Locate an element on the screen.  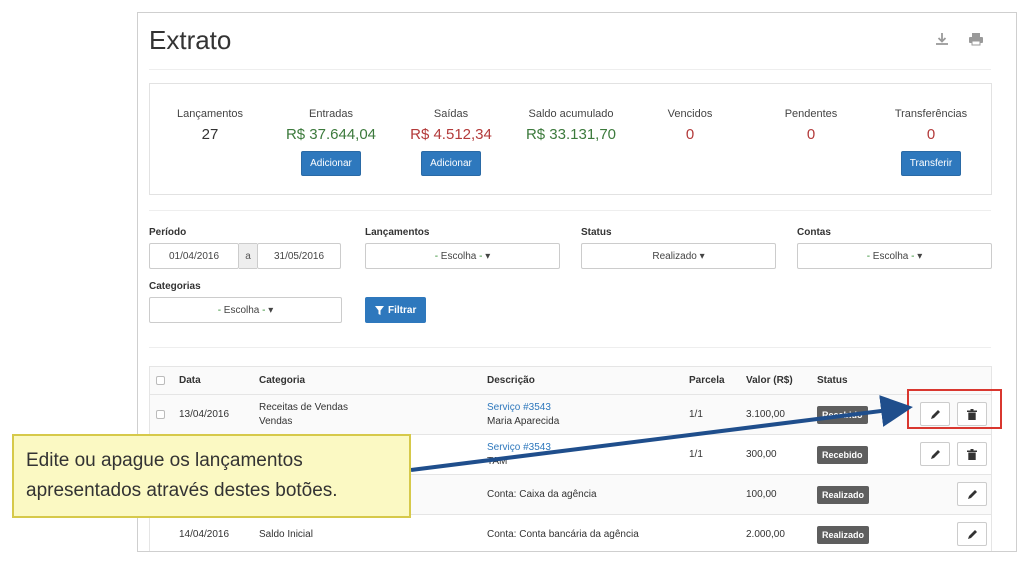
transfer-button: Transferir is located at coordinates (931, 163).